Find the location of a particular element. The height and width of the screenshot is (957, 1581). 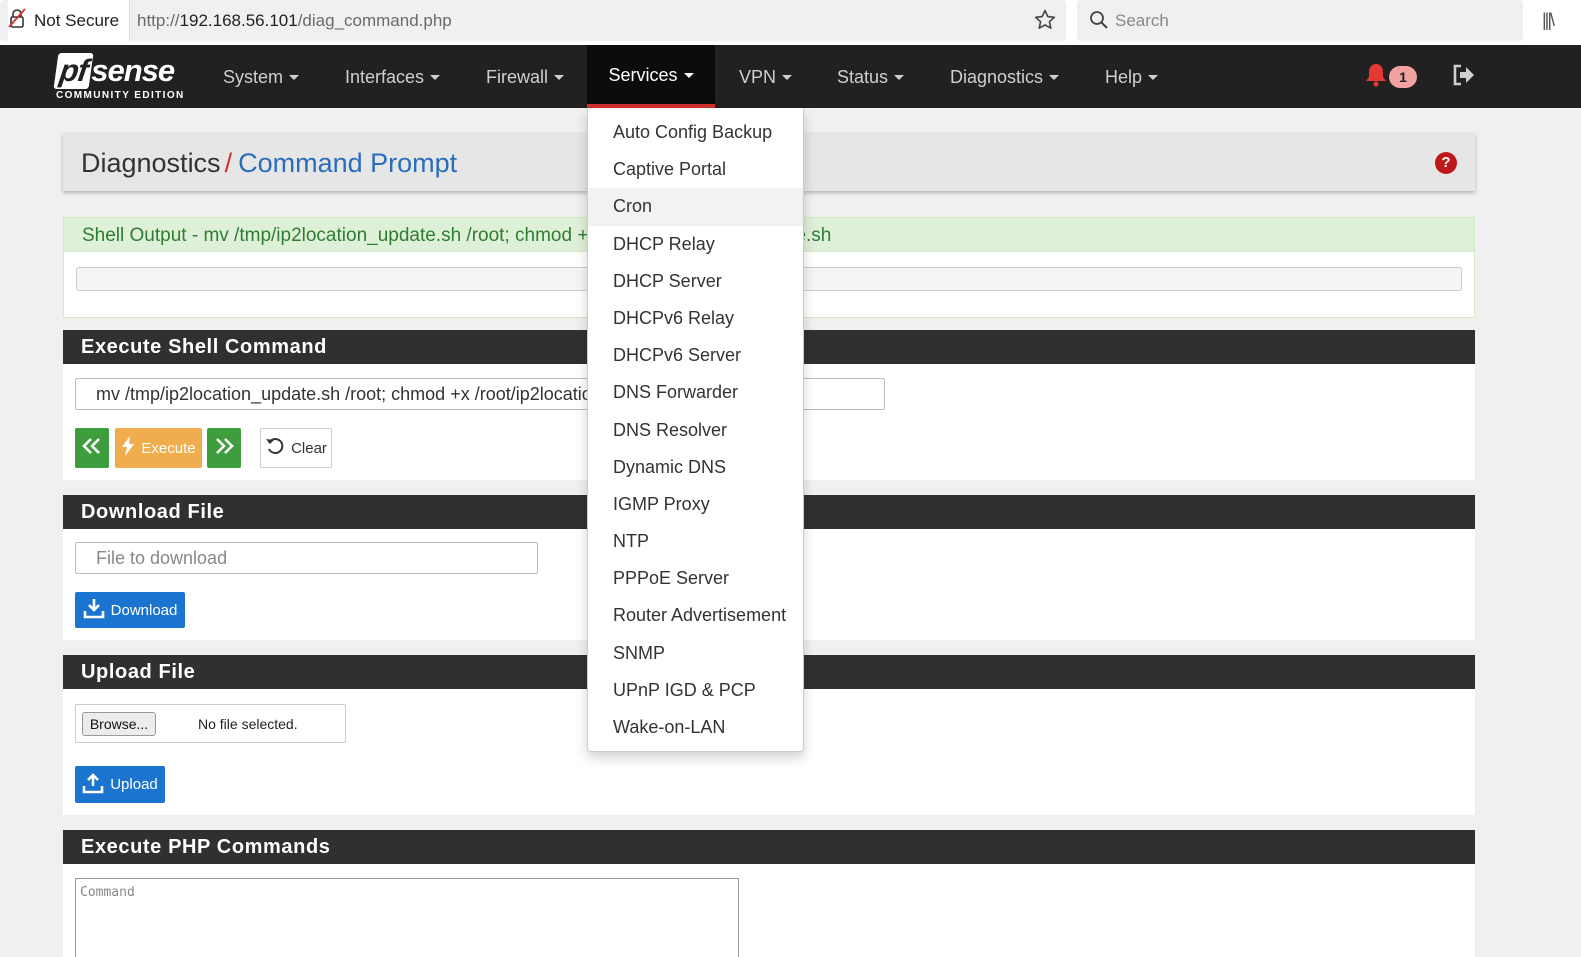

bookmark-star-icon is located at coordinates (1045, 20).